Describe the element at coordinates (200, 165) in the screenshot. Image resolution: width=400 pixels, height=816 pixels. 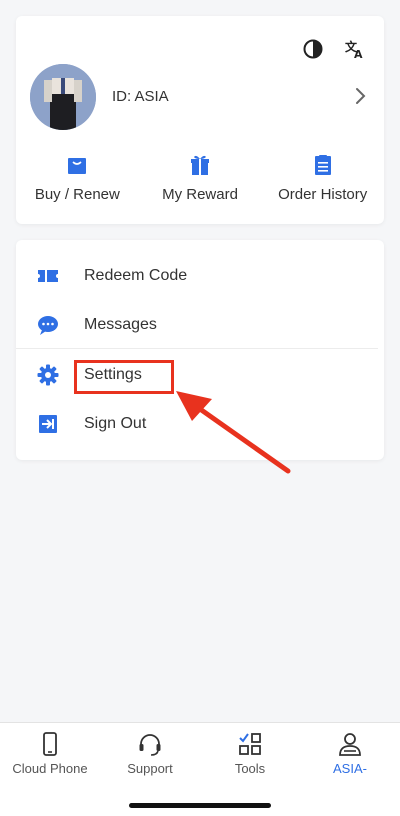
I see `gift-icon` at that location.